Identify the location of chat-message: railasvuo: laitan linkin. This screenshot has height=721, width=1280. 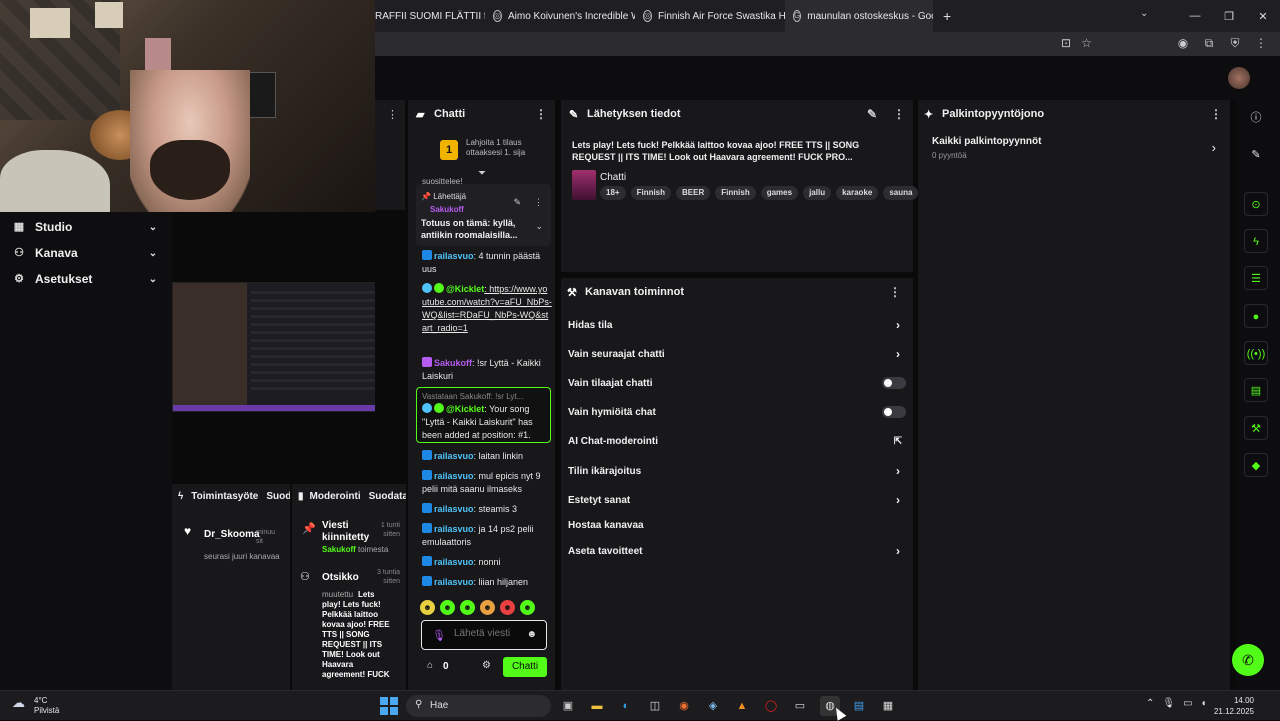
(487, 456).